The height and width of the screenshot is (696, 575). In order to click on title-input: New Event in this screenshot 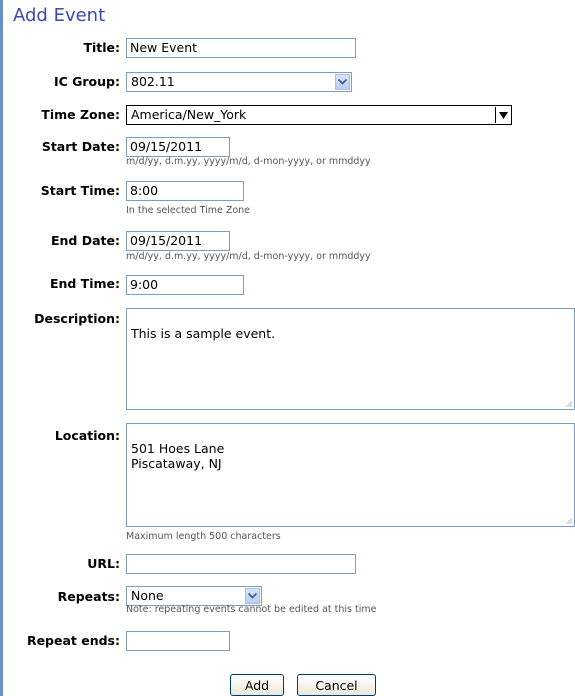, I will do `click(241, 48)`.